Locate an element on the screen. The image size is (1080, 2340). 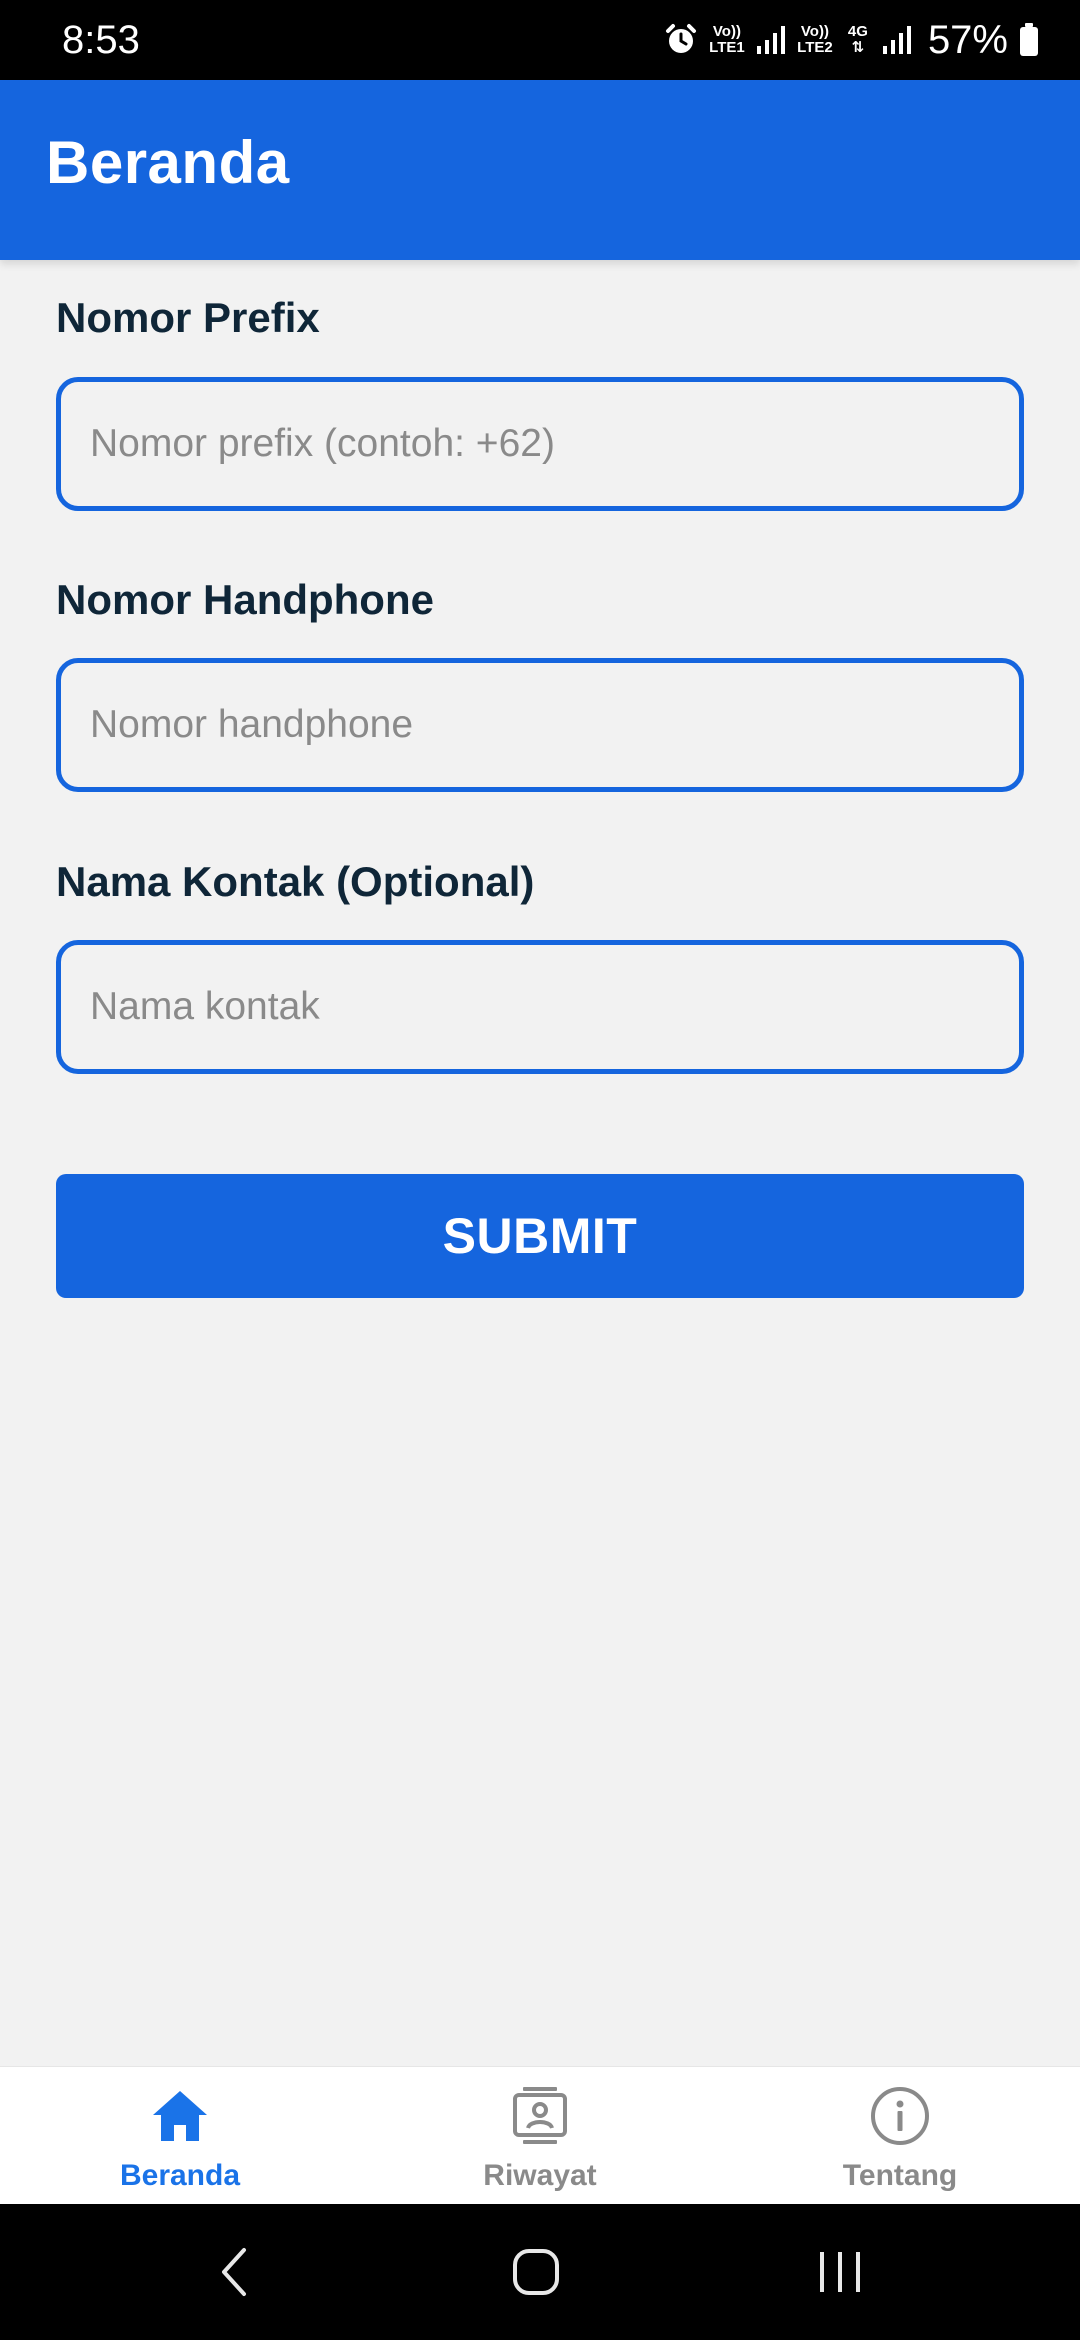
page-title: Beranda is located at coordinates (168, 162).